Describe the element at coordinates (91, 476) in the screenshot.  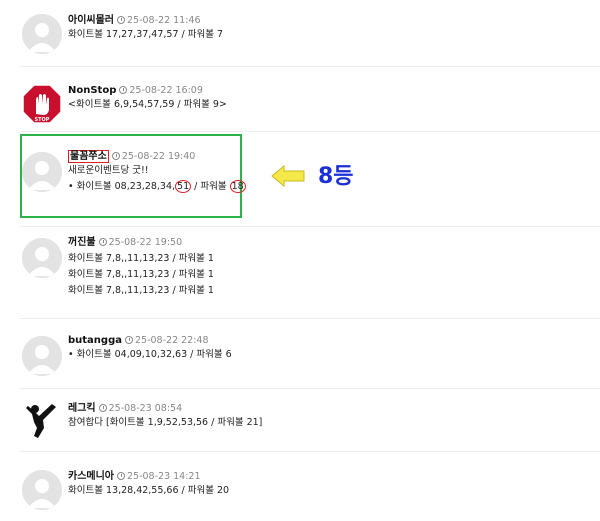
I see `nickname: 카스메니아` at that location.